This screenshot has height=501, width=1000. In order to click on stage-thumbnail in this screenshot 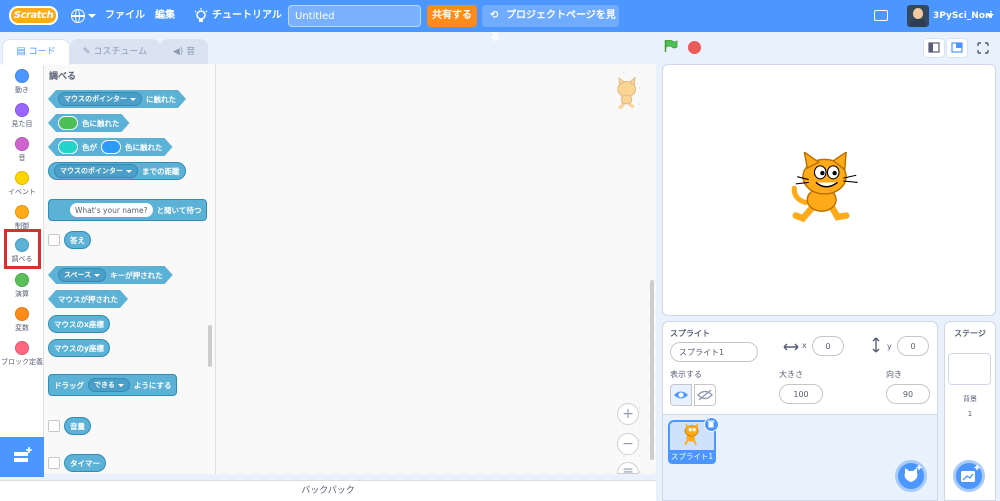, I will do `click(969, 369)`.